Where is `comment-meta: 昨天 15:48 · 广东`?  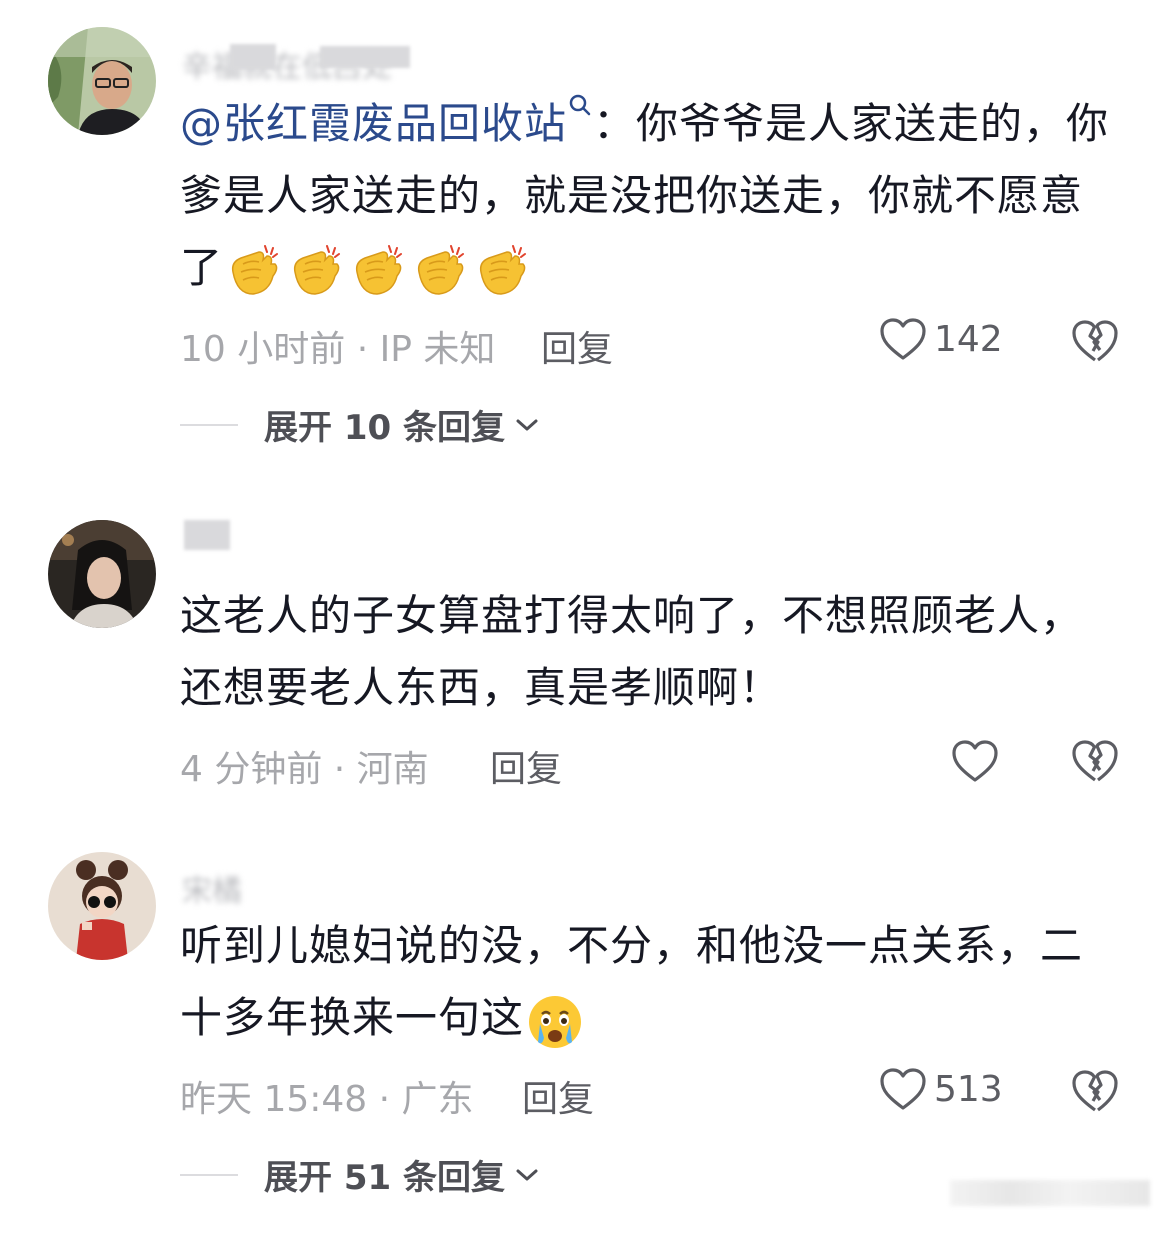 comment-meta: 昨天 15:48 · 广东 is located at coordinates (327, 1099).